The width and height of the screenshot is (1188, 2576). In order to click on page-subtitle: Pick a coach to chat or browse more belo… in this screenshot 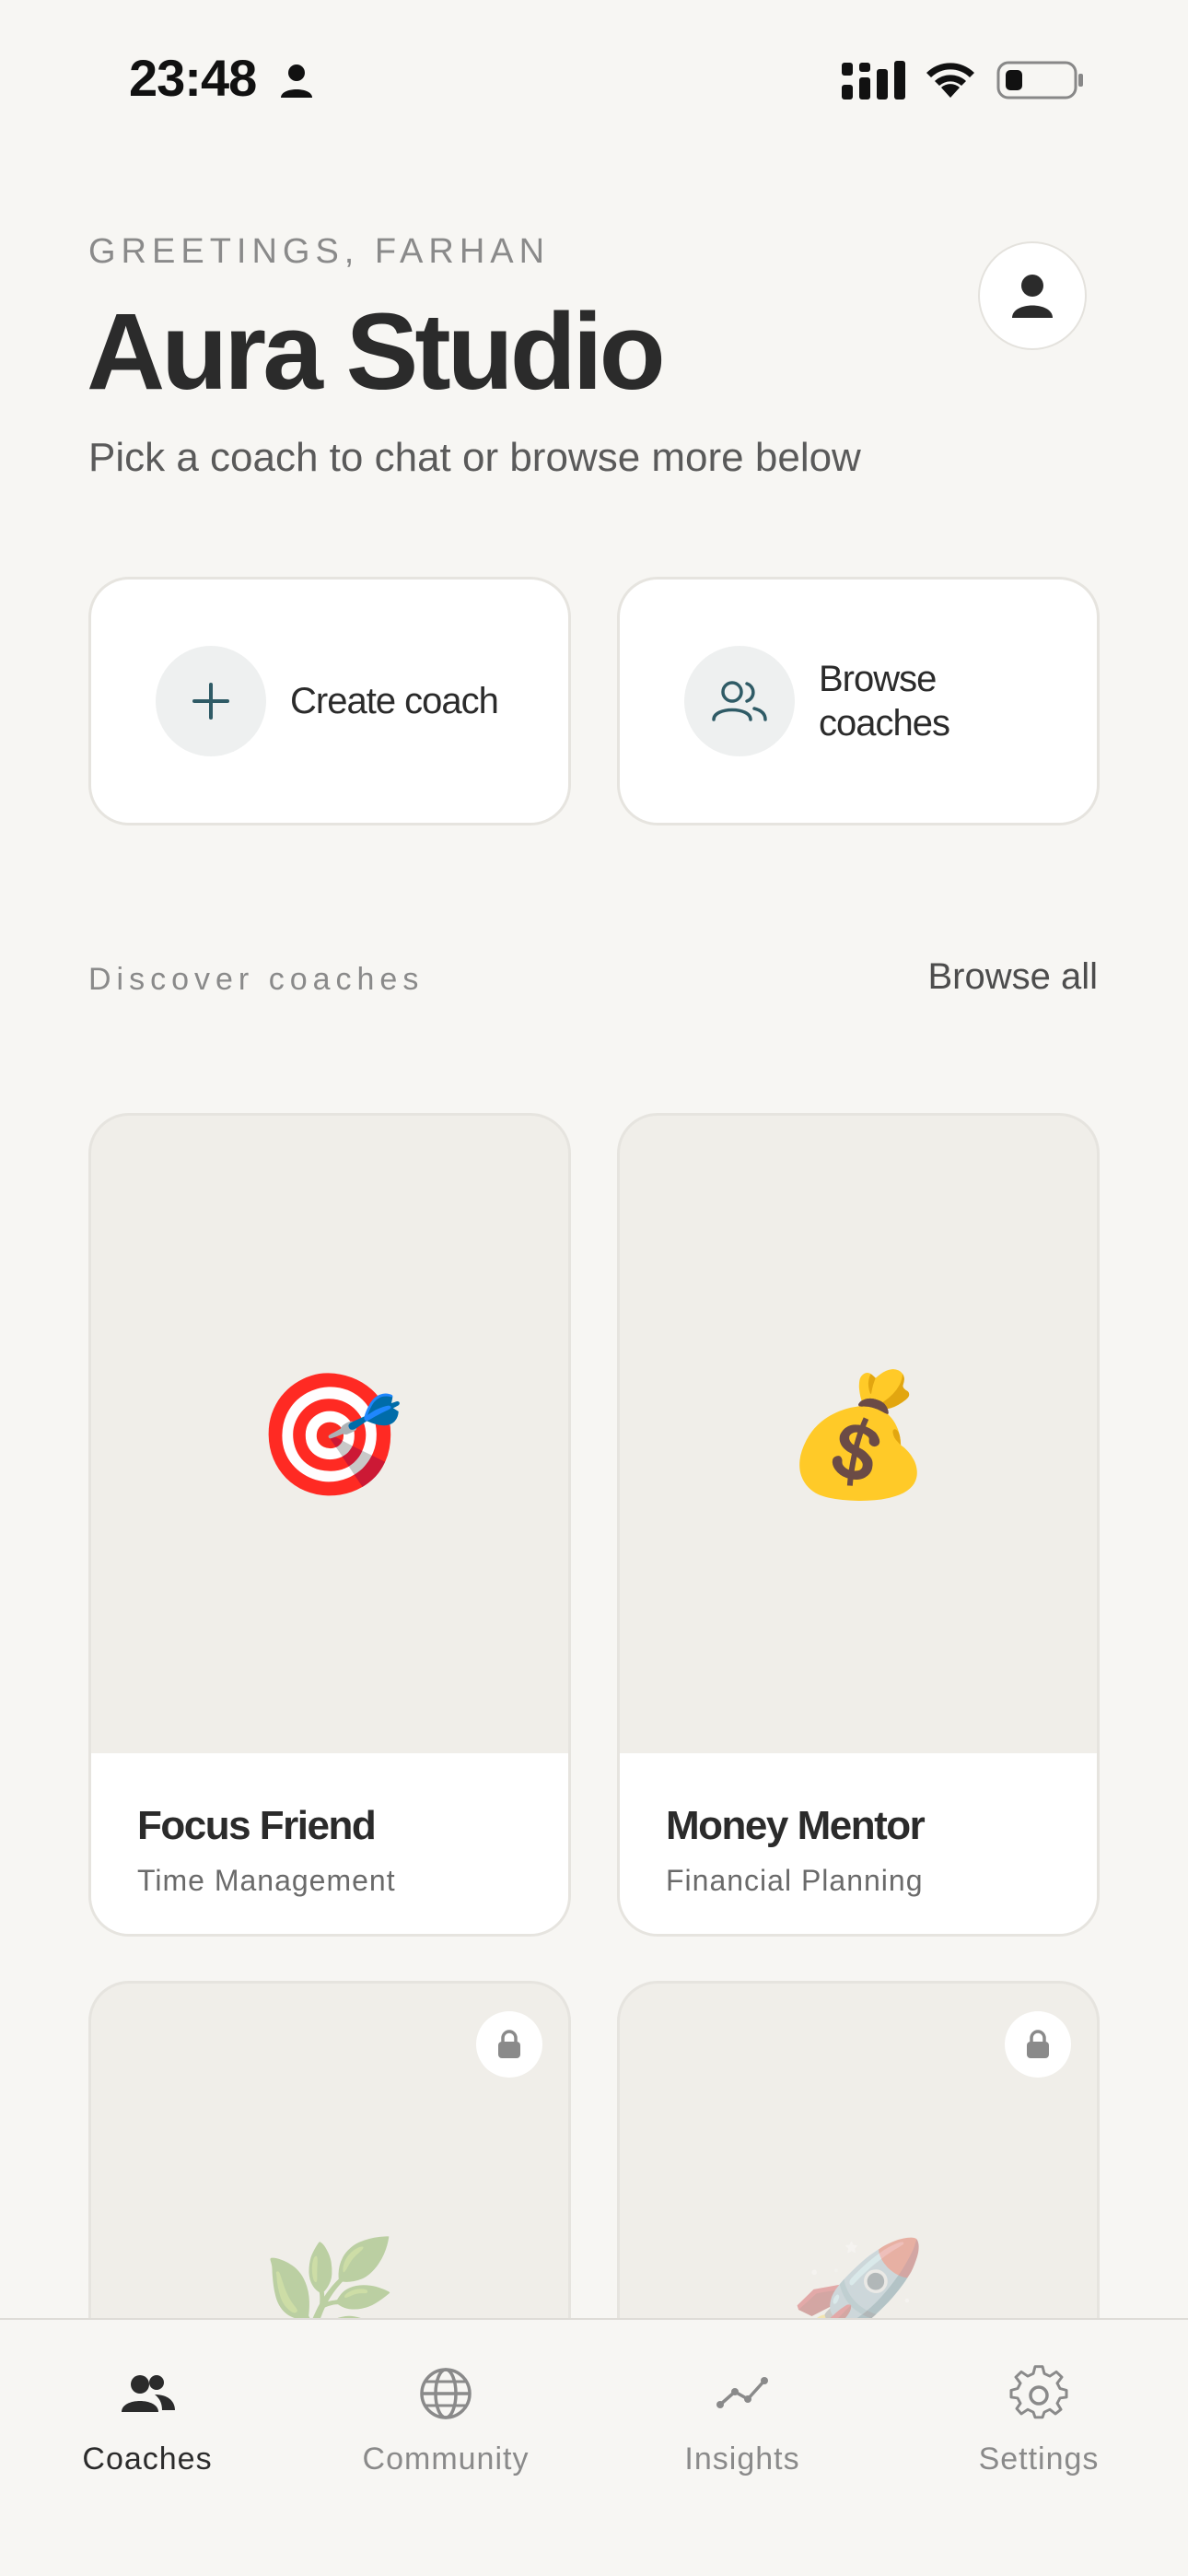, I will do `click(474, 457)`.